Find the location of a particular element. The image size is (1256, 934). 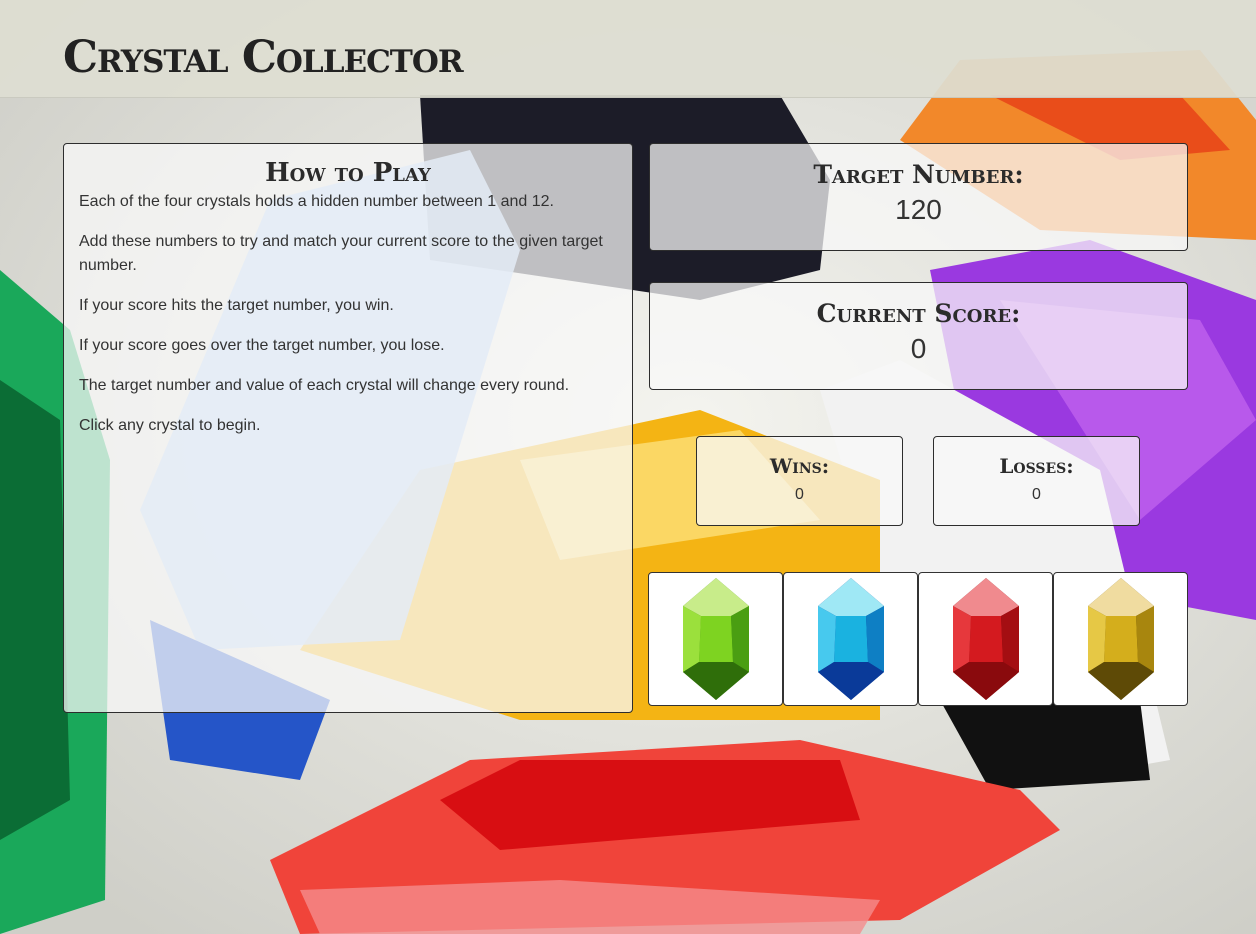

wins-label: Wins: is located at coordinates (799, 466).